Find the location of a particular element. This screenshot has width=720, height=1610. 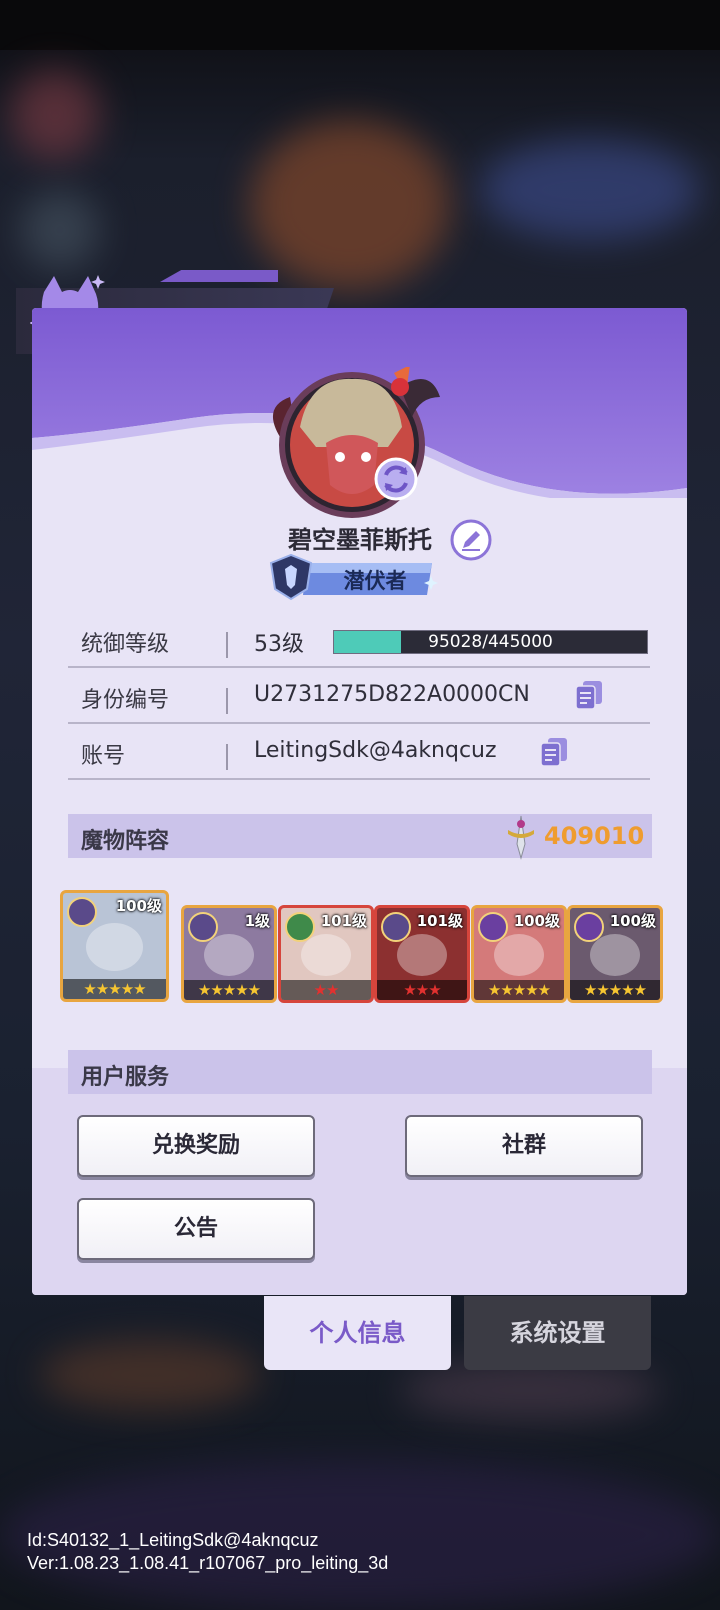

xp-progress-bar: 95028/445000 is located at coordinates (490, 642).